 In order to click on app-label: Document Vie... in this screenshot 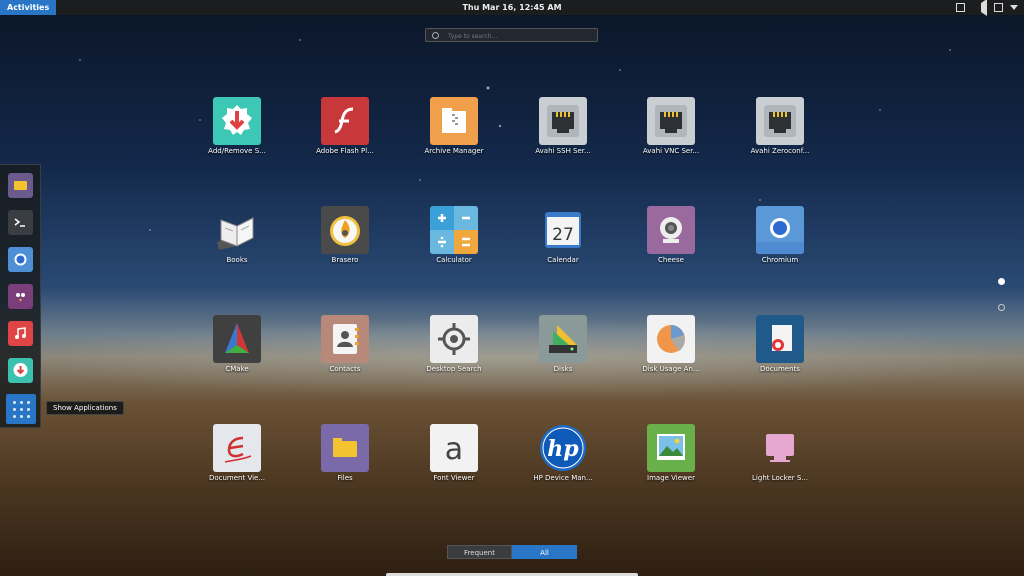, I will do `click(237, 478)`.